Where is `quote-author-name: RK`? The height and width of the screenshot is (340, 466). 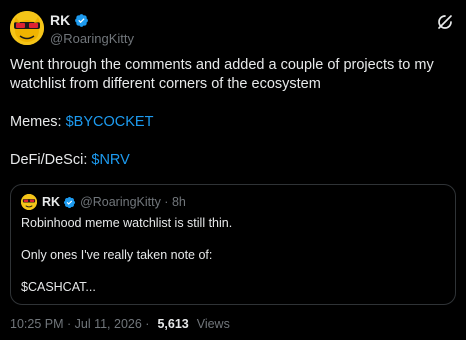
quote-author-name: RK is located at coordinates (51, 202).